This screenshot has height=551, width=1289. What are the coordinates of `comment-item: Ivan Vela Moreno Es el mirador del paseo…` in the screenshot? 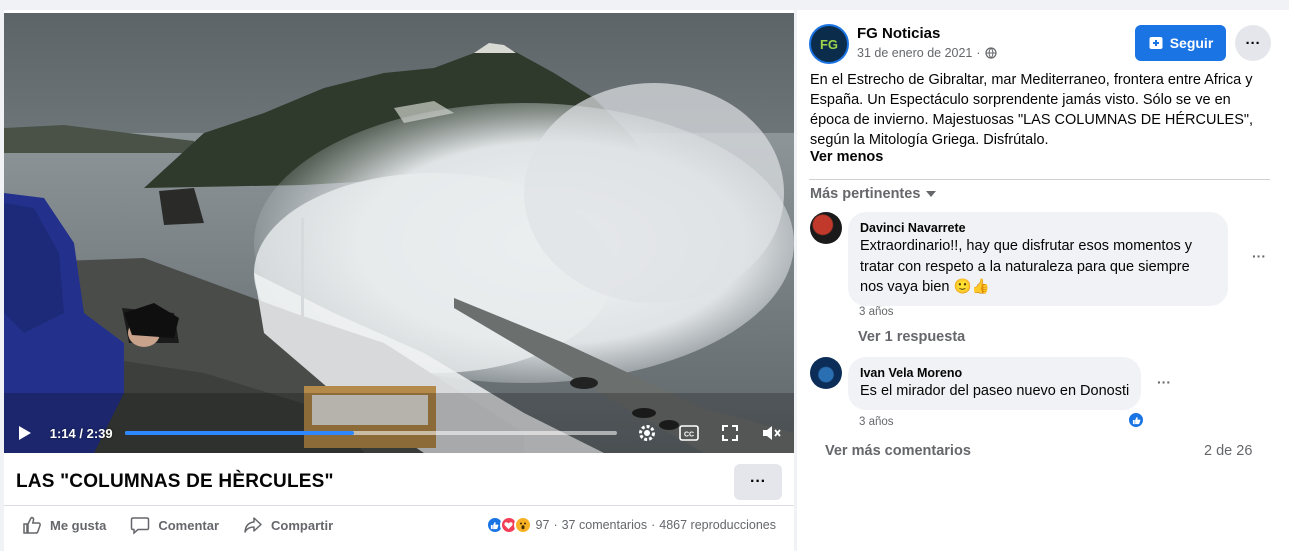 It's located at (976, 383).